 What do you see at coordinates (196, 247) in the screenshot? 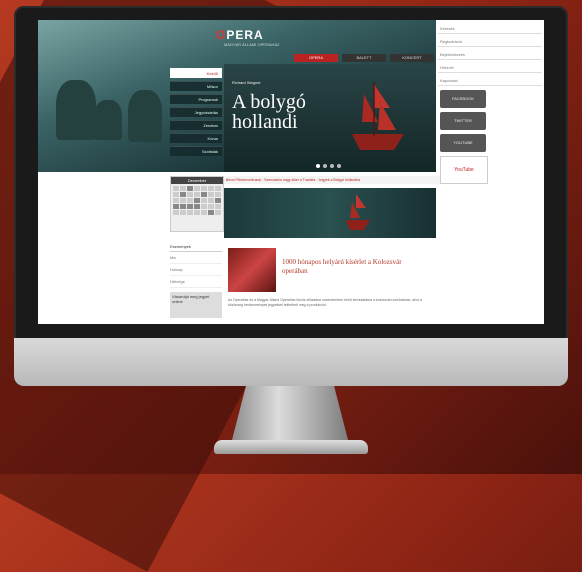
I see `events-heading: Események` at bounding box center [196, 247].